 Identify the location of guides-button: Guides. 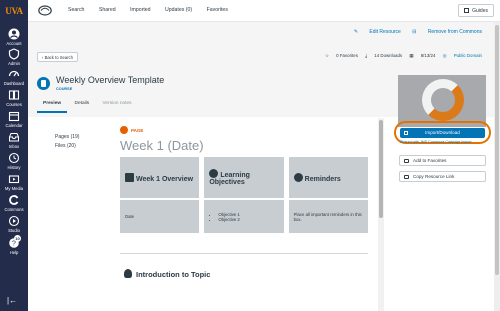
(476, 10).